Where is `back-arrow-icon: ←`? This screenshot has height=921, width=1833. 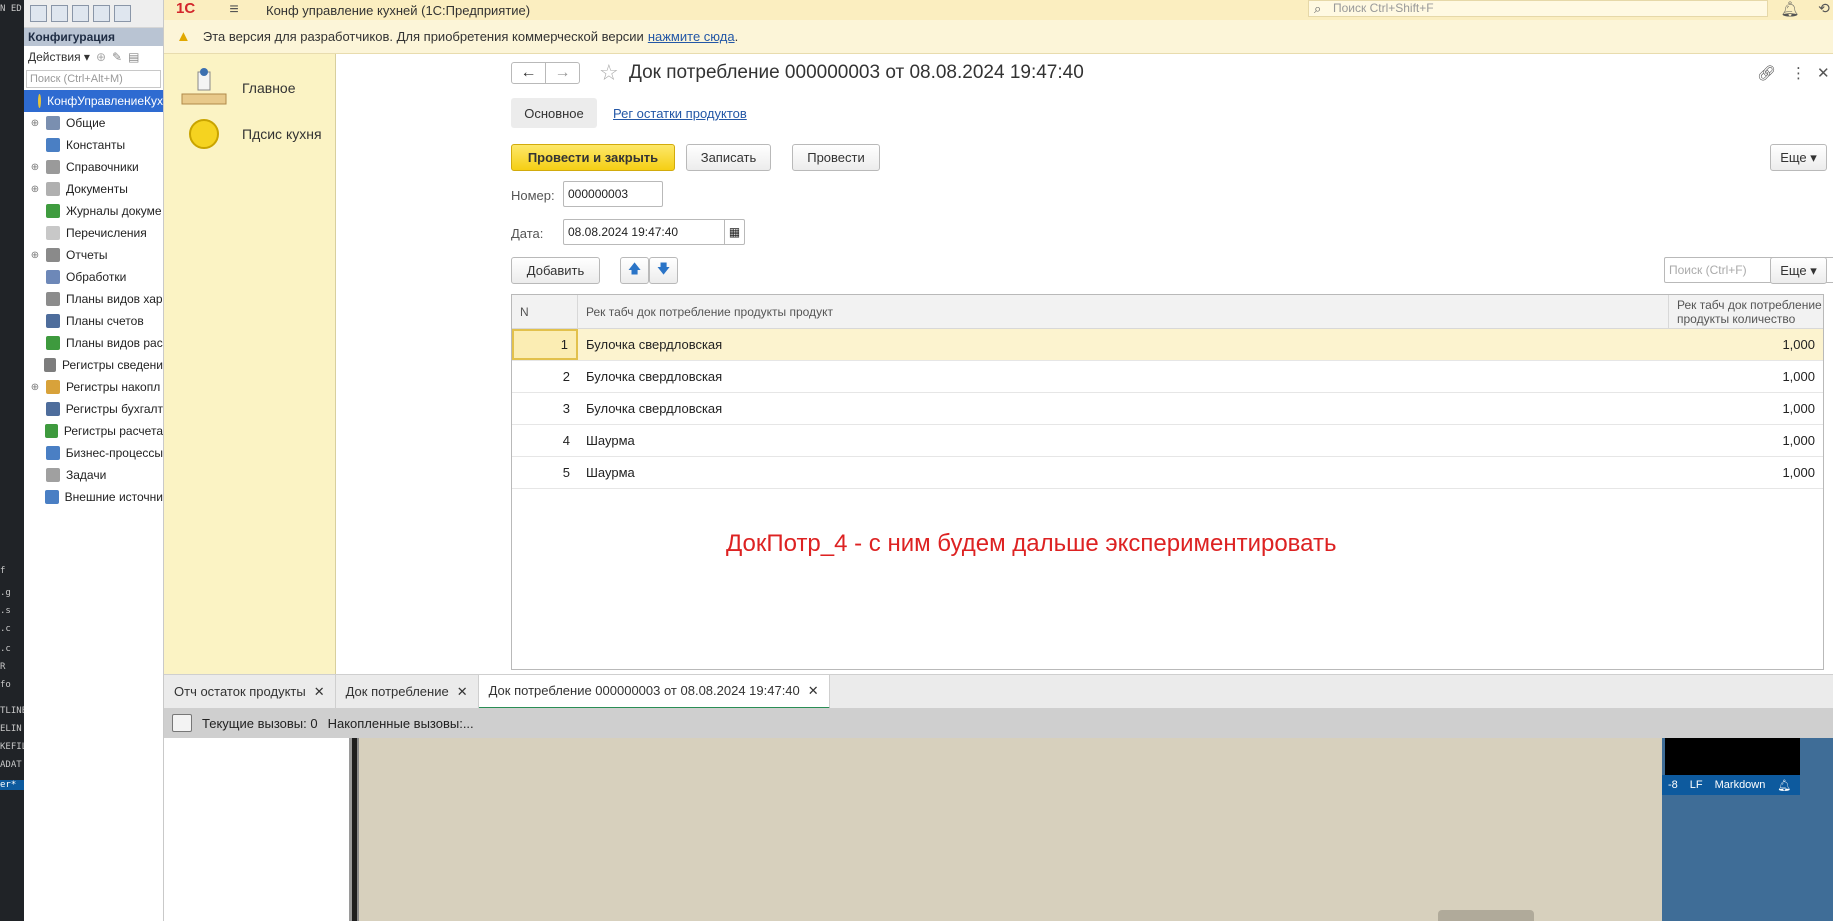
back-arrow-icon: ← is located at coordinates (528, 73).